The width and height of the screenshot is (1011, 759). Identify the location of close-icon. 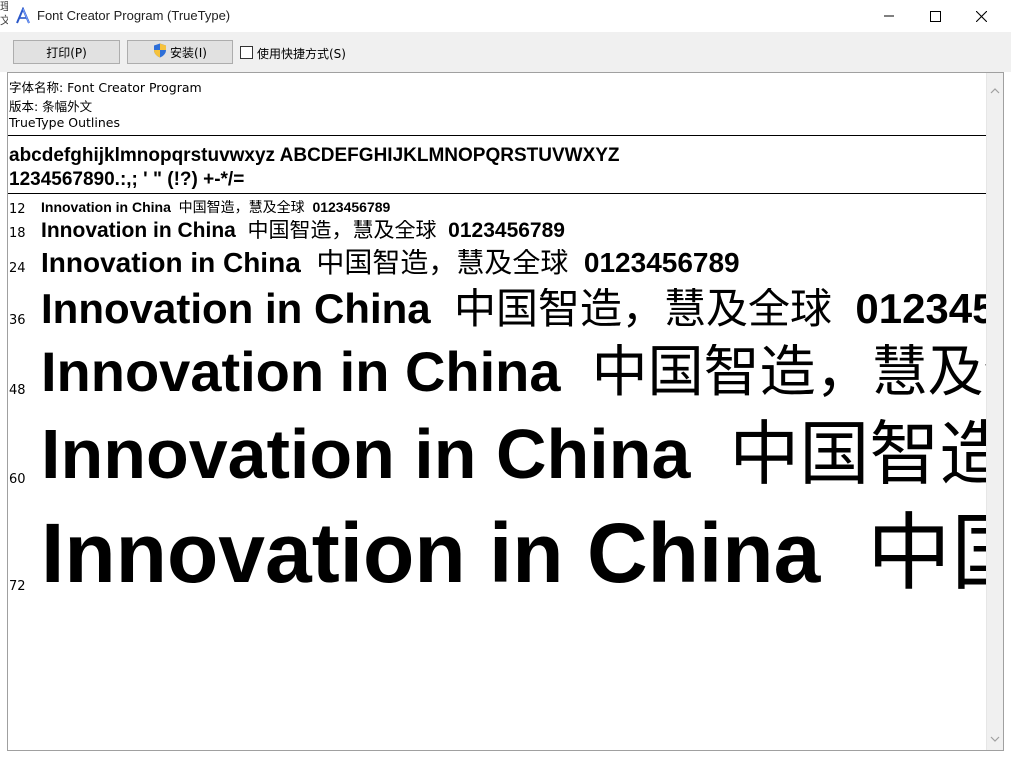
(981, 16).